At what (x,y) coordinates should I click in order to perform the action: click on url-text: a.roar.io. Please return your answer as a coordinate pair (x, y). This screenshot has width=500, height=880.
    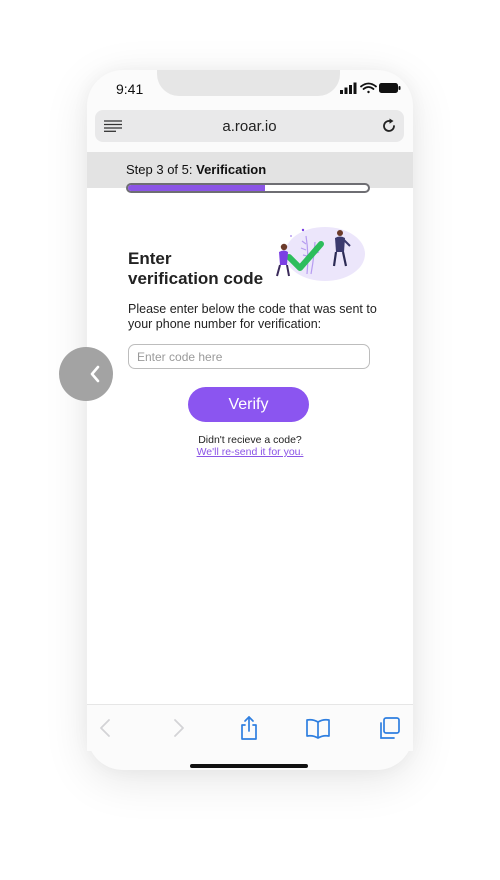
    Looking at the image, I should click on (249, 126).